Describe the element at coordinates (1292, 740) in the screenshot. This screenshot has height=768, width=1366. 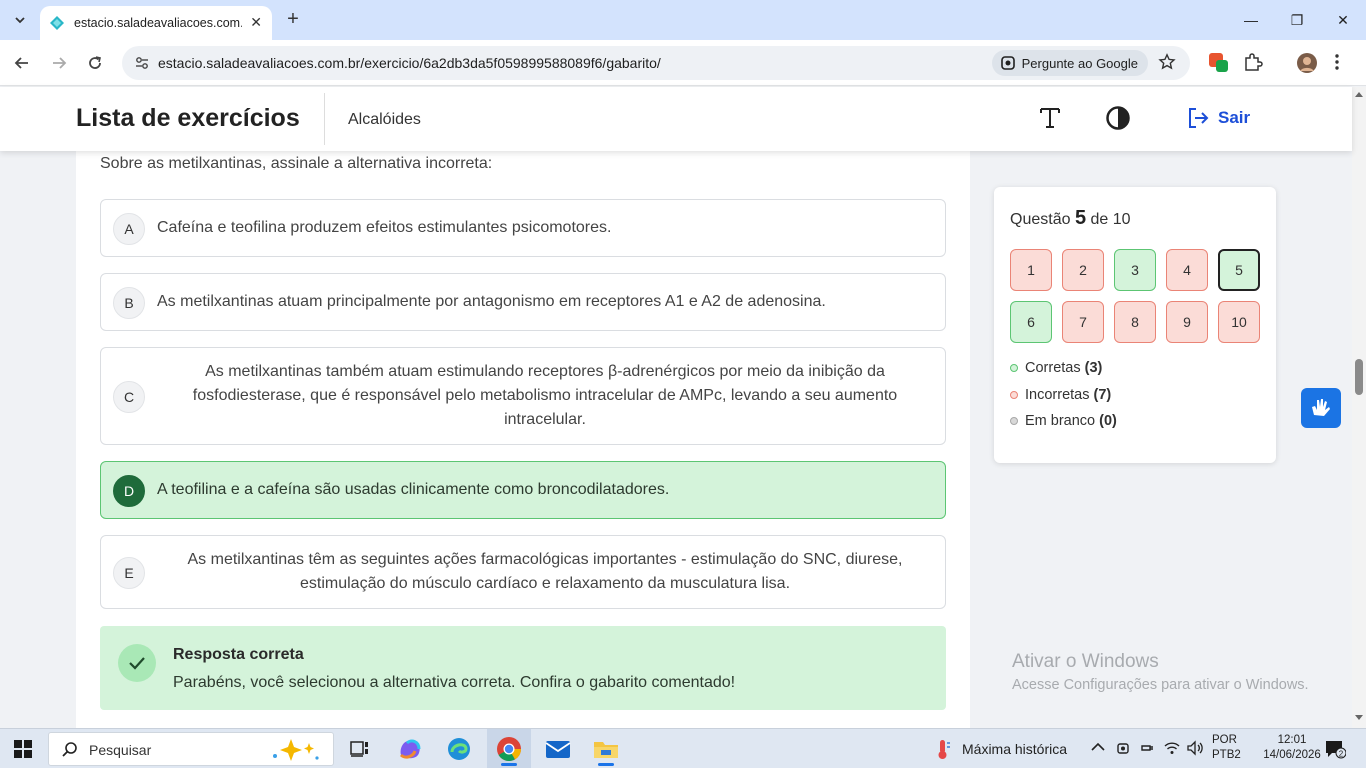
I see `clock-time: 12:01` at that location.